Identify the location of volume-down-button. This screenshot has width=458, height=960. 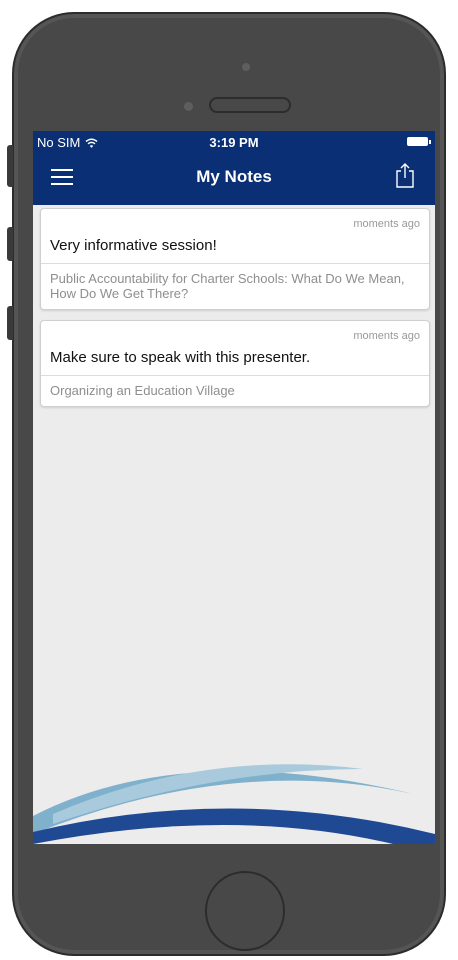
(10, 323).